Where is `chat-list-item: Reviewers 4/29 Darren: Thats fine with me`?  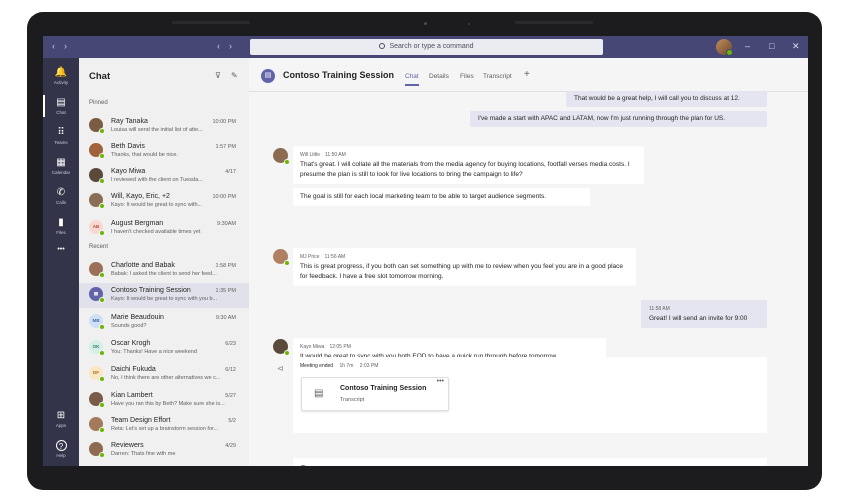 chat-list-item: Reviewers 4/29 Darren: Thats fine with me is located at coordinates (164, 450).